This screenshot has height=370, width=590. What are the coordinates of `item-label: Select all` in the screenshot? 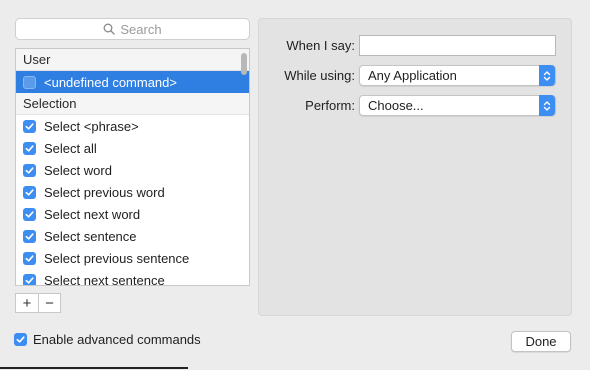 It's located at (70, 148).